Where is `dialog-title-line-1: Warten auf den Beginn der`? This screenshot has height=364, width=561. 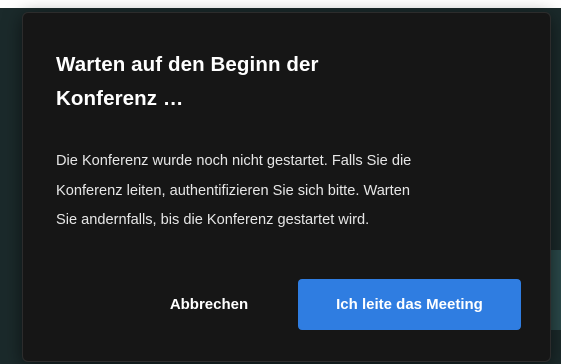 dialog-title-line-1: Warten auf den Beginn der is located at coordinates (187, 64).